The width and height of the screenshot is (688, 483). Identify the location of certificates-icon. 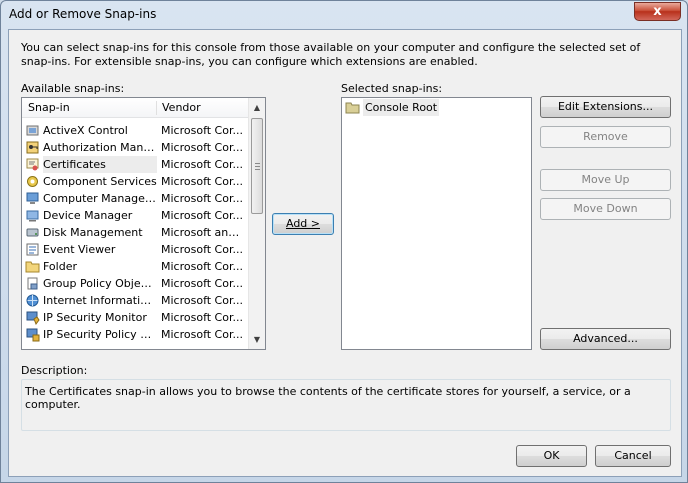
(32, 164).